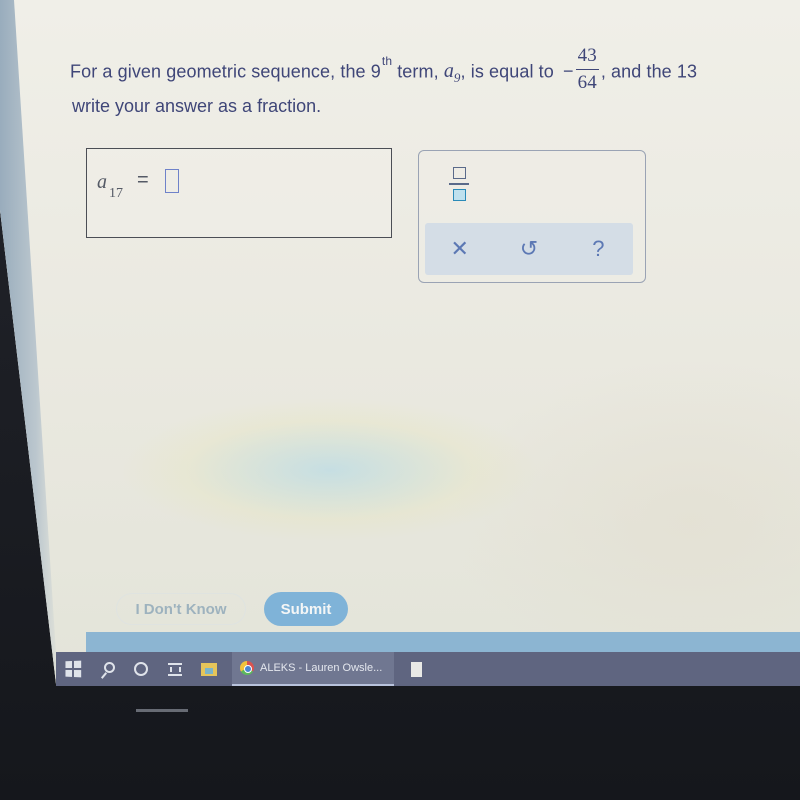  I want to click on search-icon, so click(109, 667).